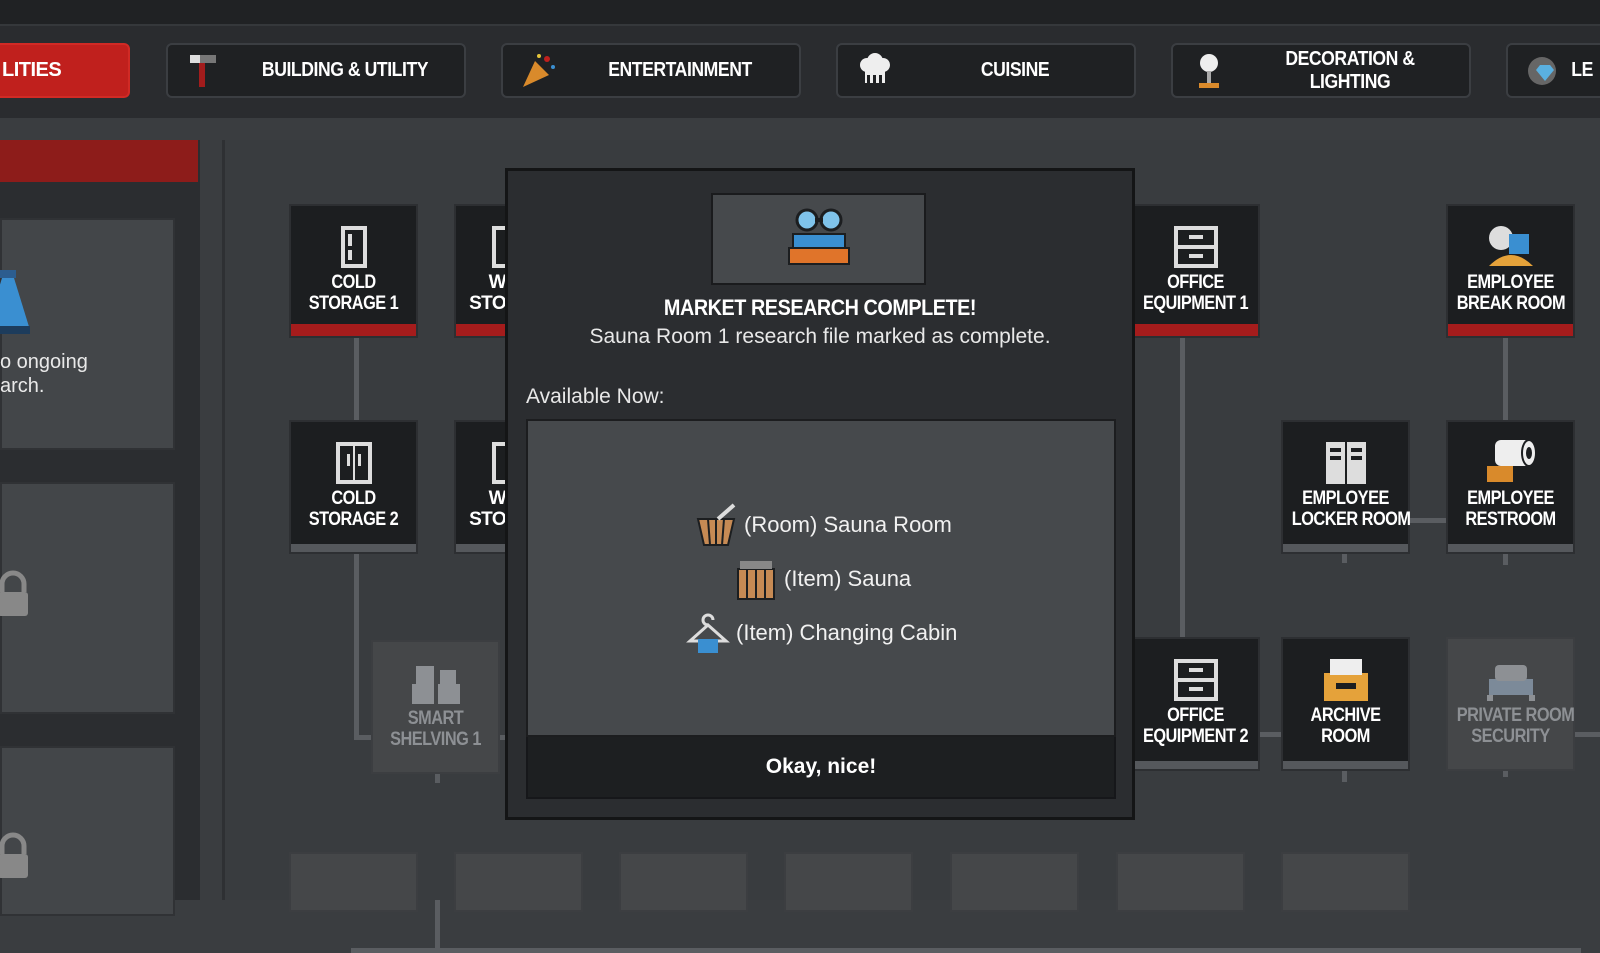 The height and width of the screenshot is (953, 1600). I want to click on locker-icon, so click(1345, 454).